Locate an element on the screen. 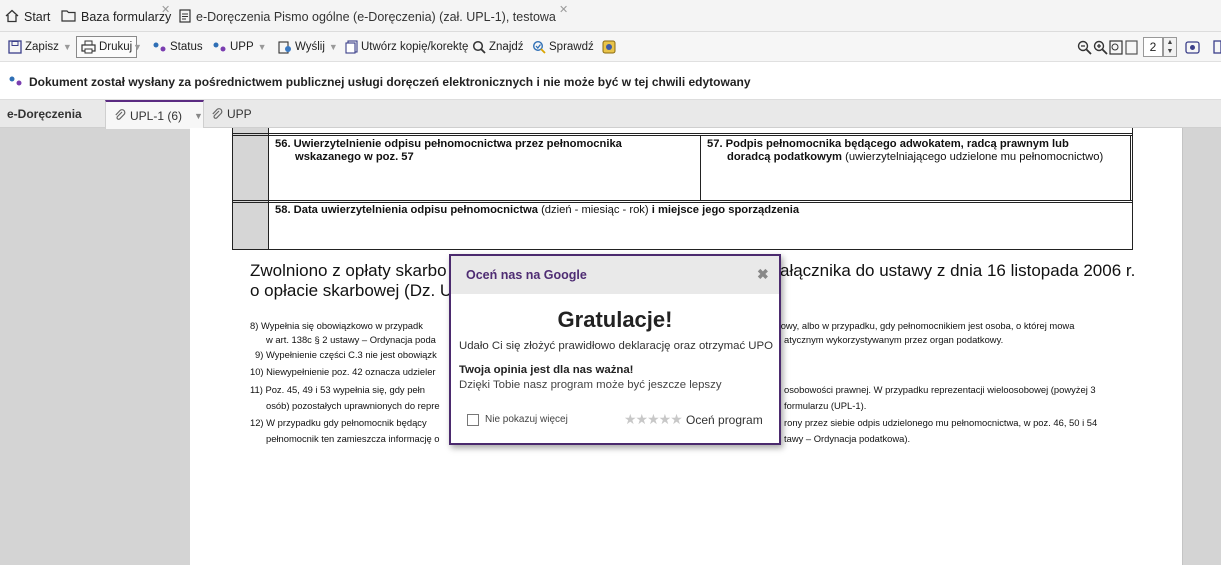 The height and width of the screenshot is (565, 1221). status-label: Status is located at coordinates (186, 47).